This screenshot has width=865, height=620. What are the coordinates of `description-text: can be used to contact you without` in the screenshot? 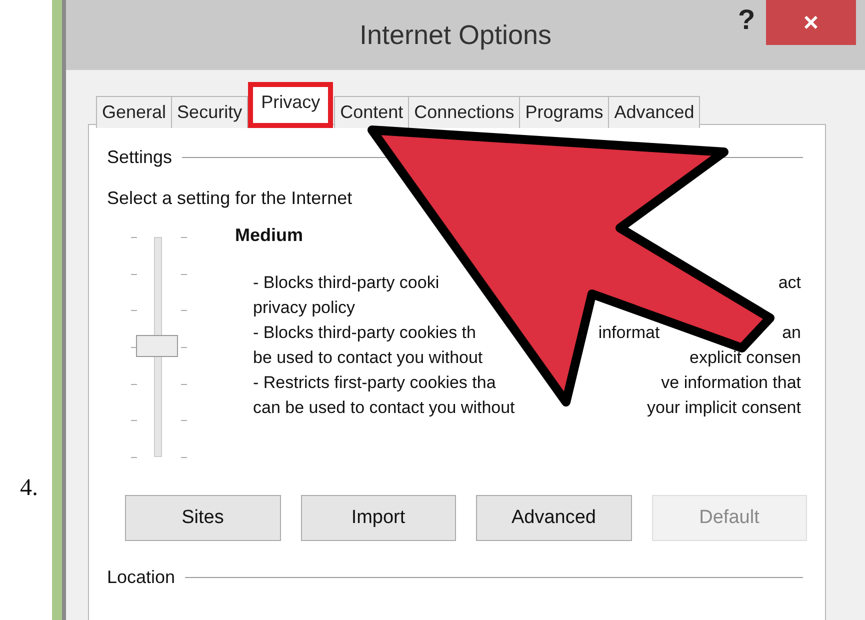 It's located at (384, 408).